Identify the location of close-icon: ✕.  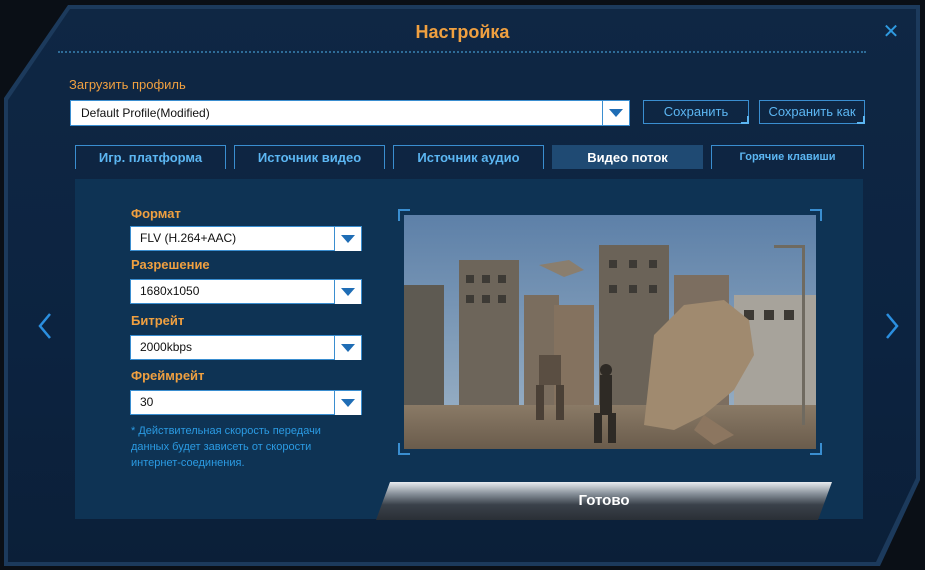
(891, 32).